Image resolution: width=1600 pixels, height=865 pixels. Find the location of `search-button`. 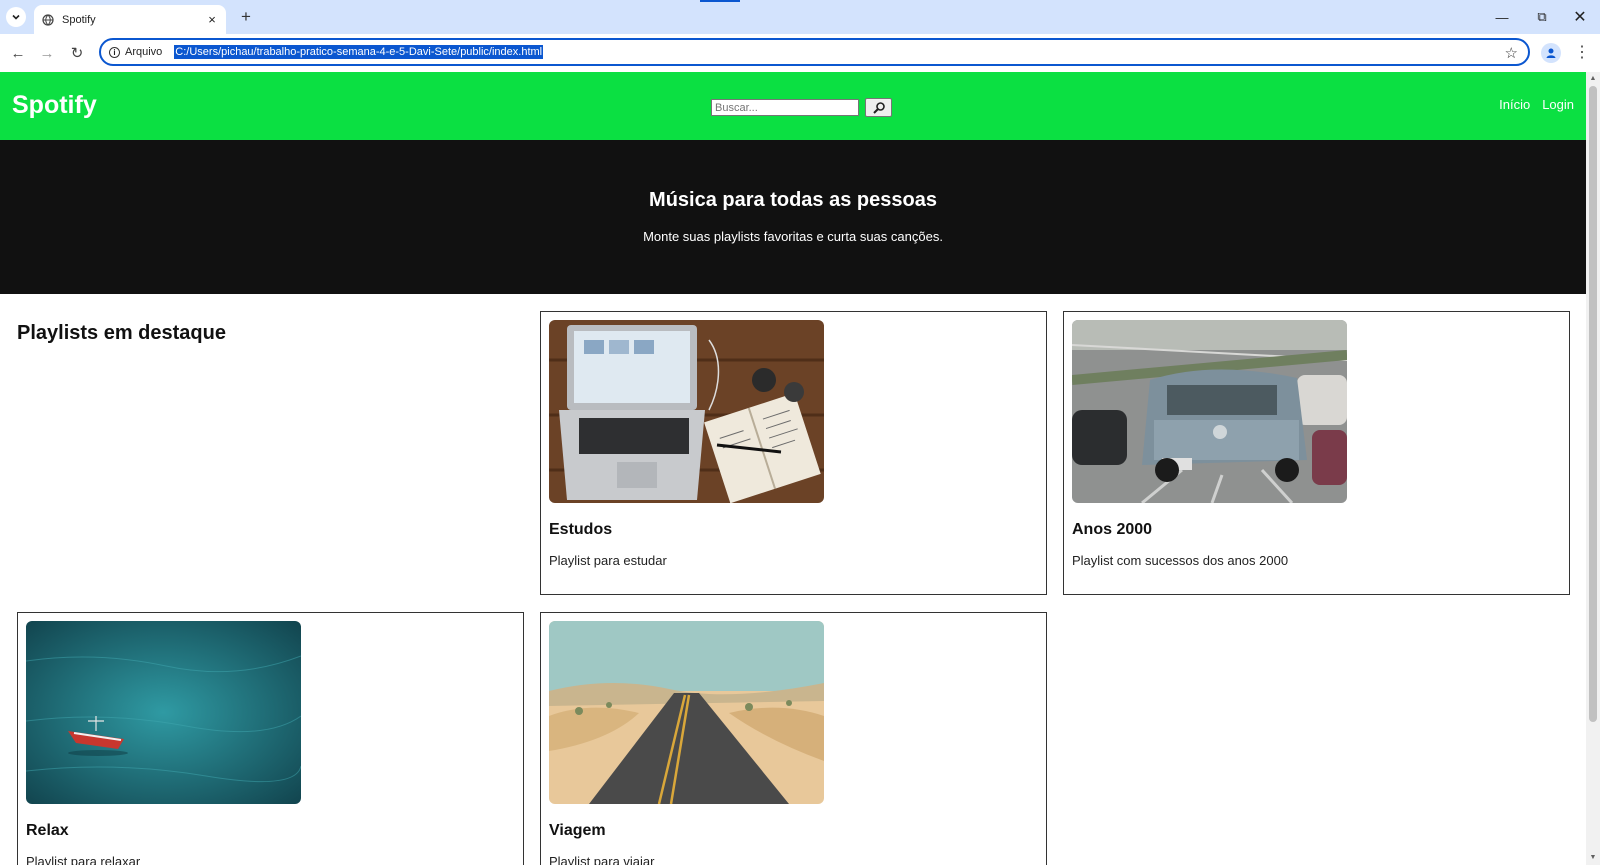

search-button is located at coordinates (878, 107).